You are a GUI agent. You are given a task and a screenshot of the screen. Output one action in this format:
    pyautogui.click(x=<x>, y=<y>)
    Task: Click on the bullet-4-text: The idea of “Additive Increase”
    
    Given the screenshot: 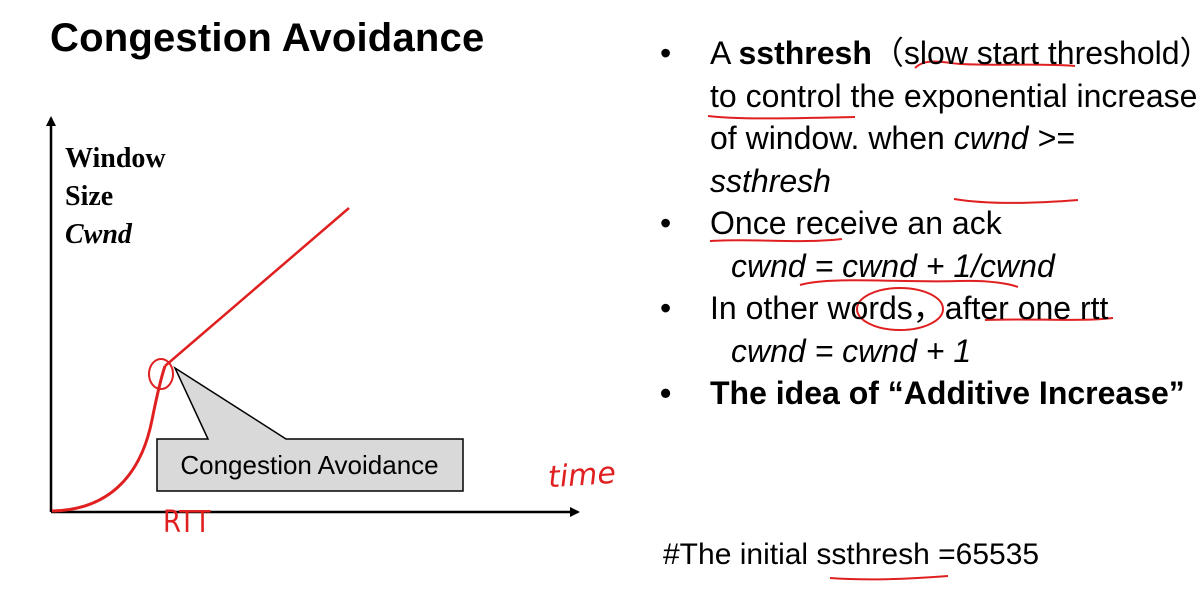 What is the action you would take?
    pyautogui.click(x=947, y=393)
    